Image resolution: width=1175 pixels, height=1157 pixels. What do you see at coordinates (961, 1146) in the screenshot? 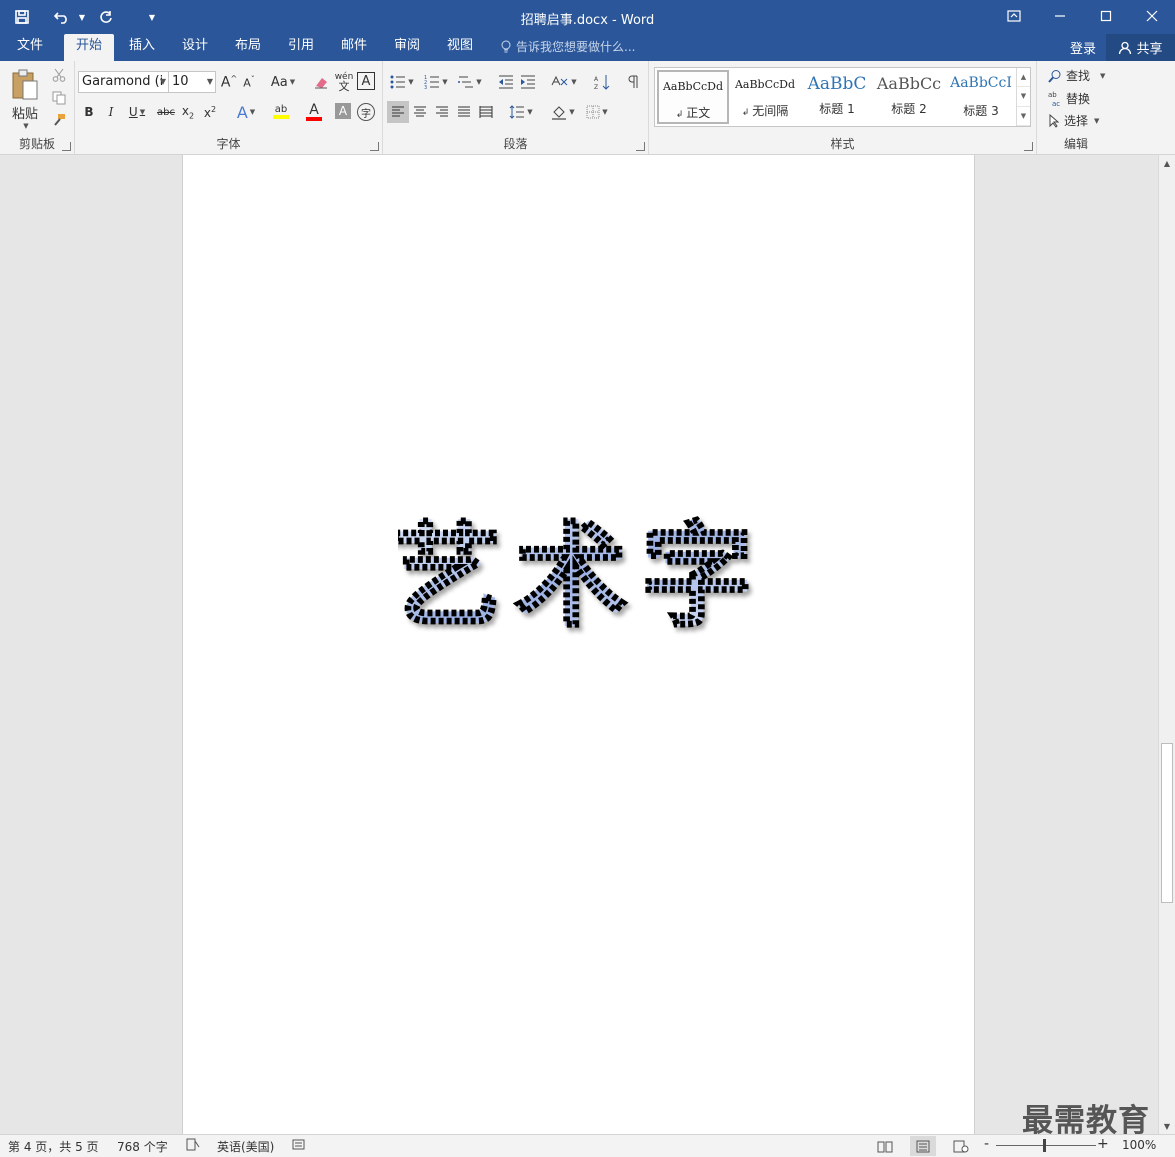
I see `web-layout-button` at bounding box center [961, 1146].